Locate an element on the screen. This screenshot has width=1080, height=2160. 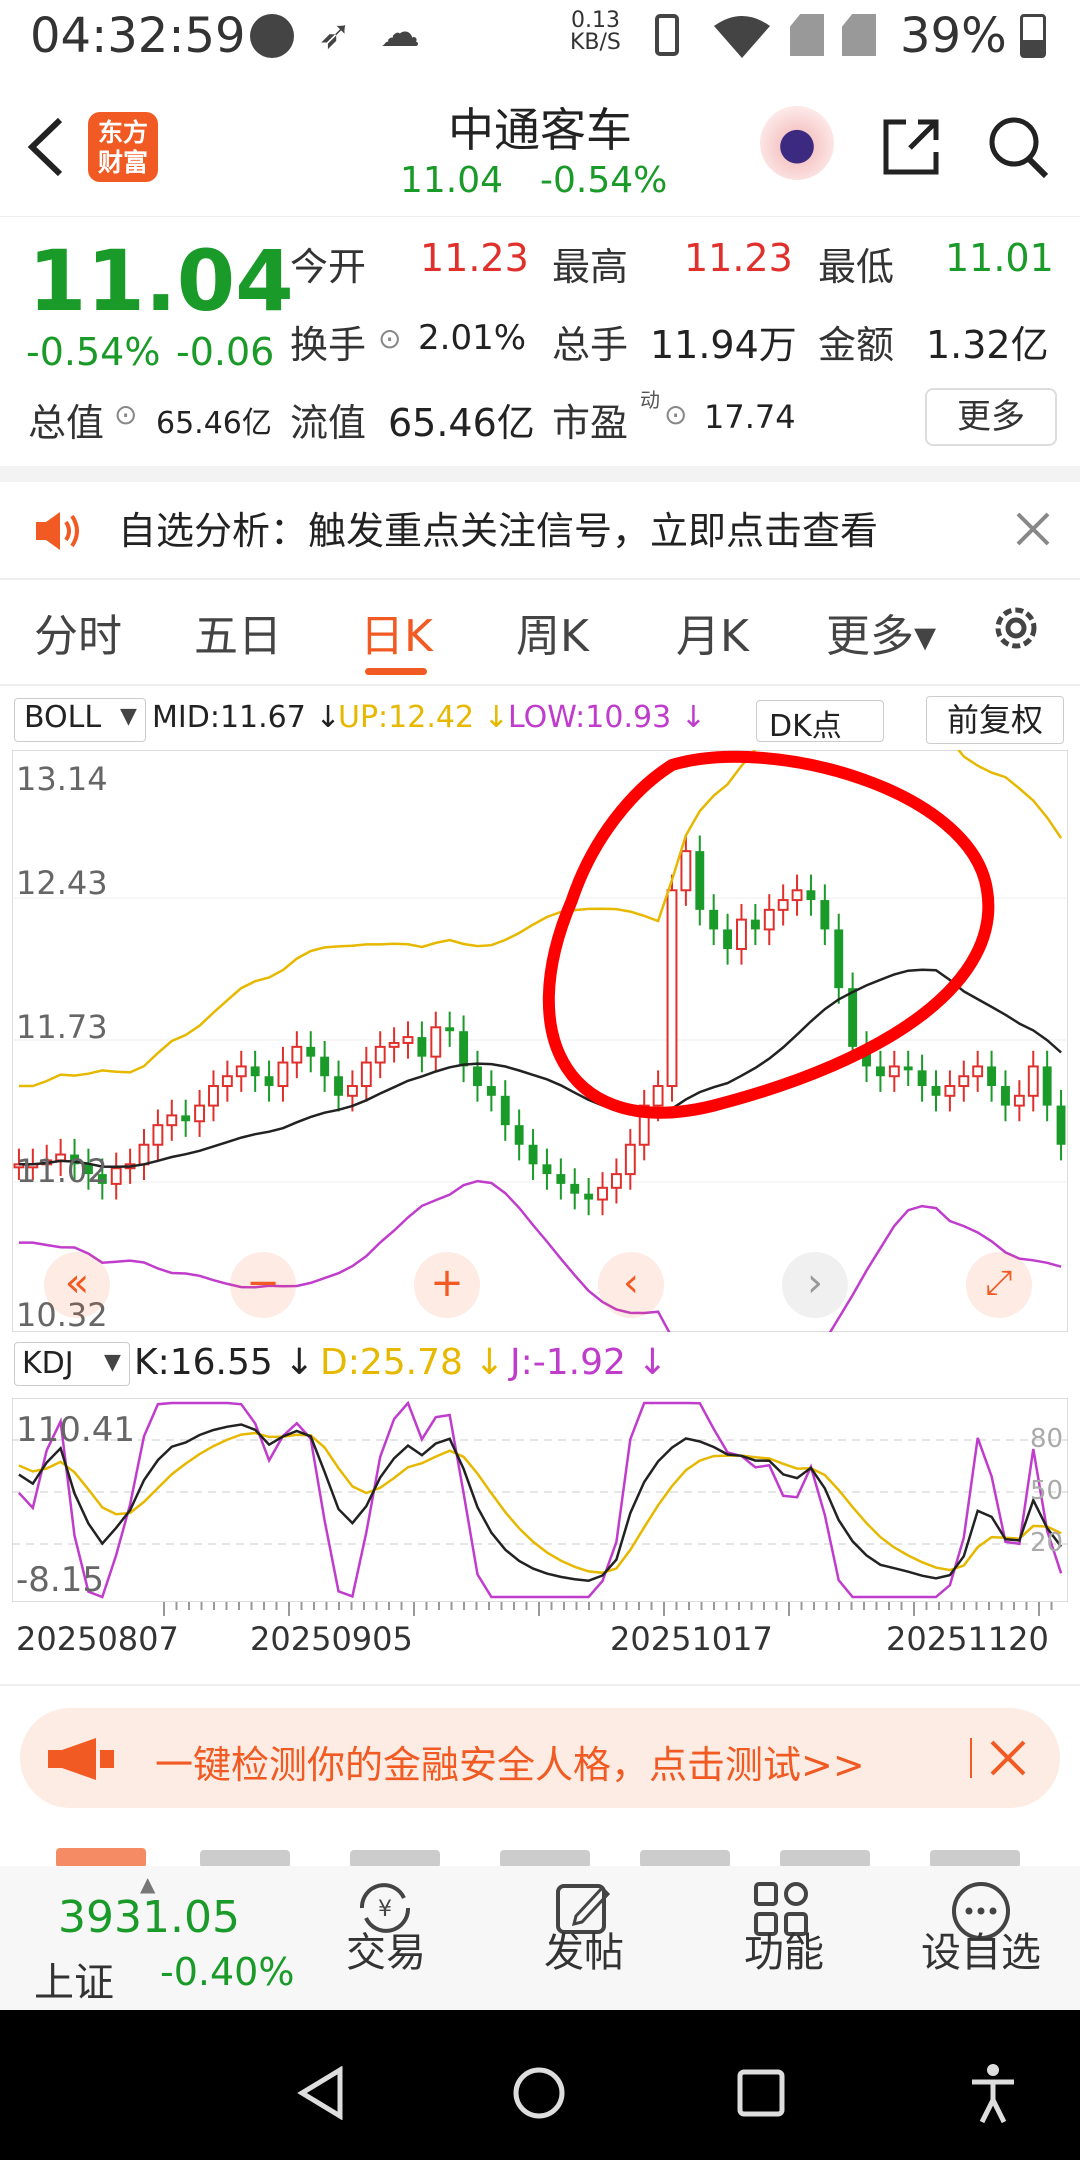
nav-recents-icon is located at coordinates (761, 2093).